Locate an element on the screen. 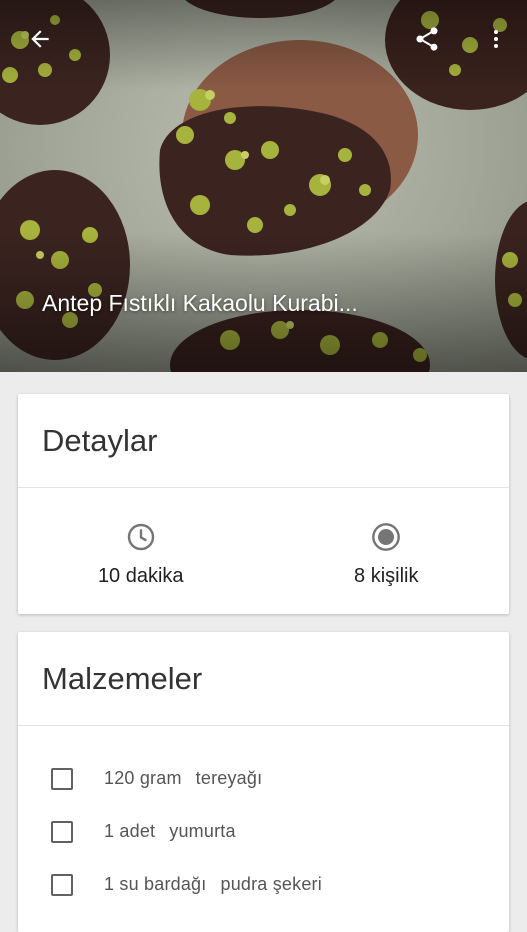 Image resolution: width=527 pixels, height=932 pixels. more-options-button is located at coordinates (496, 39).